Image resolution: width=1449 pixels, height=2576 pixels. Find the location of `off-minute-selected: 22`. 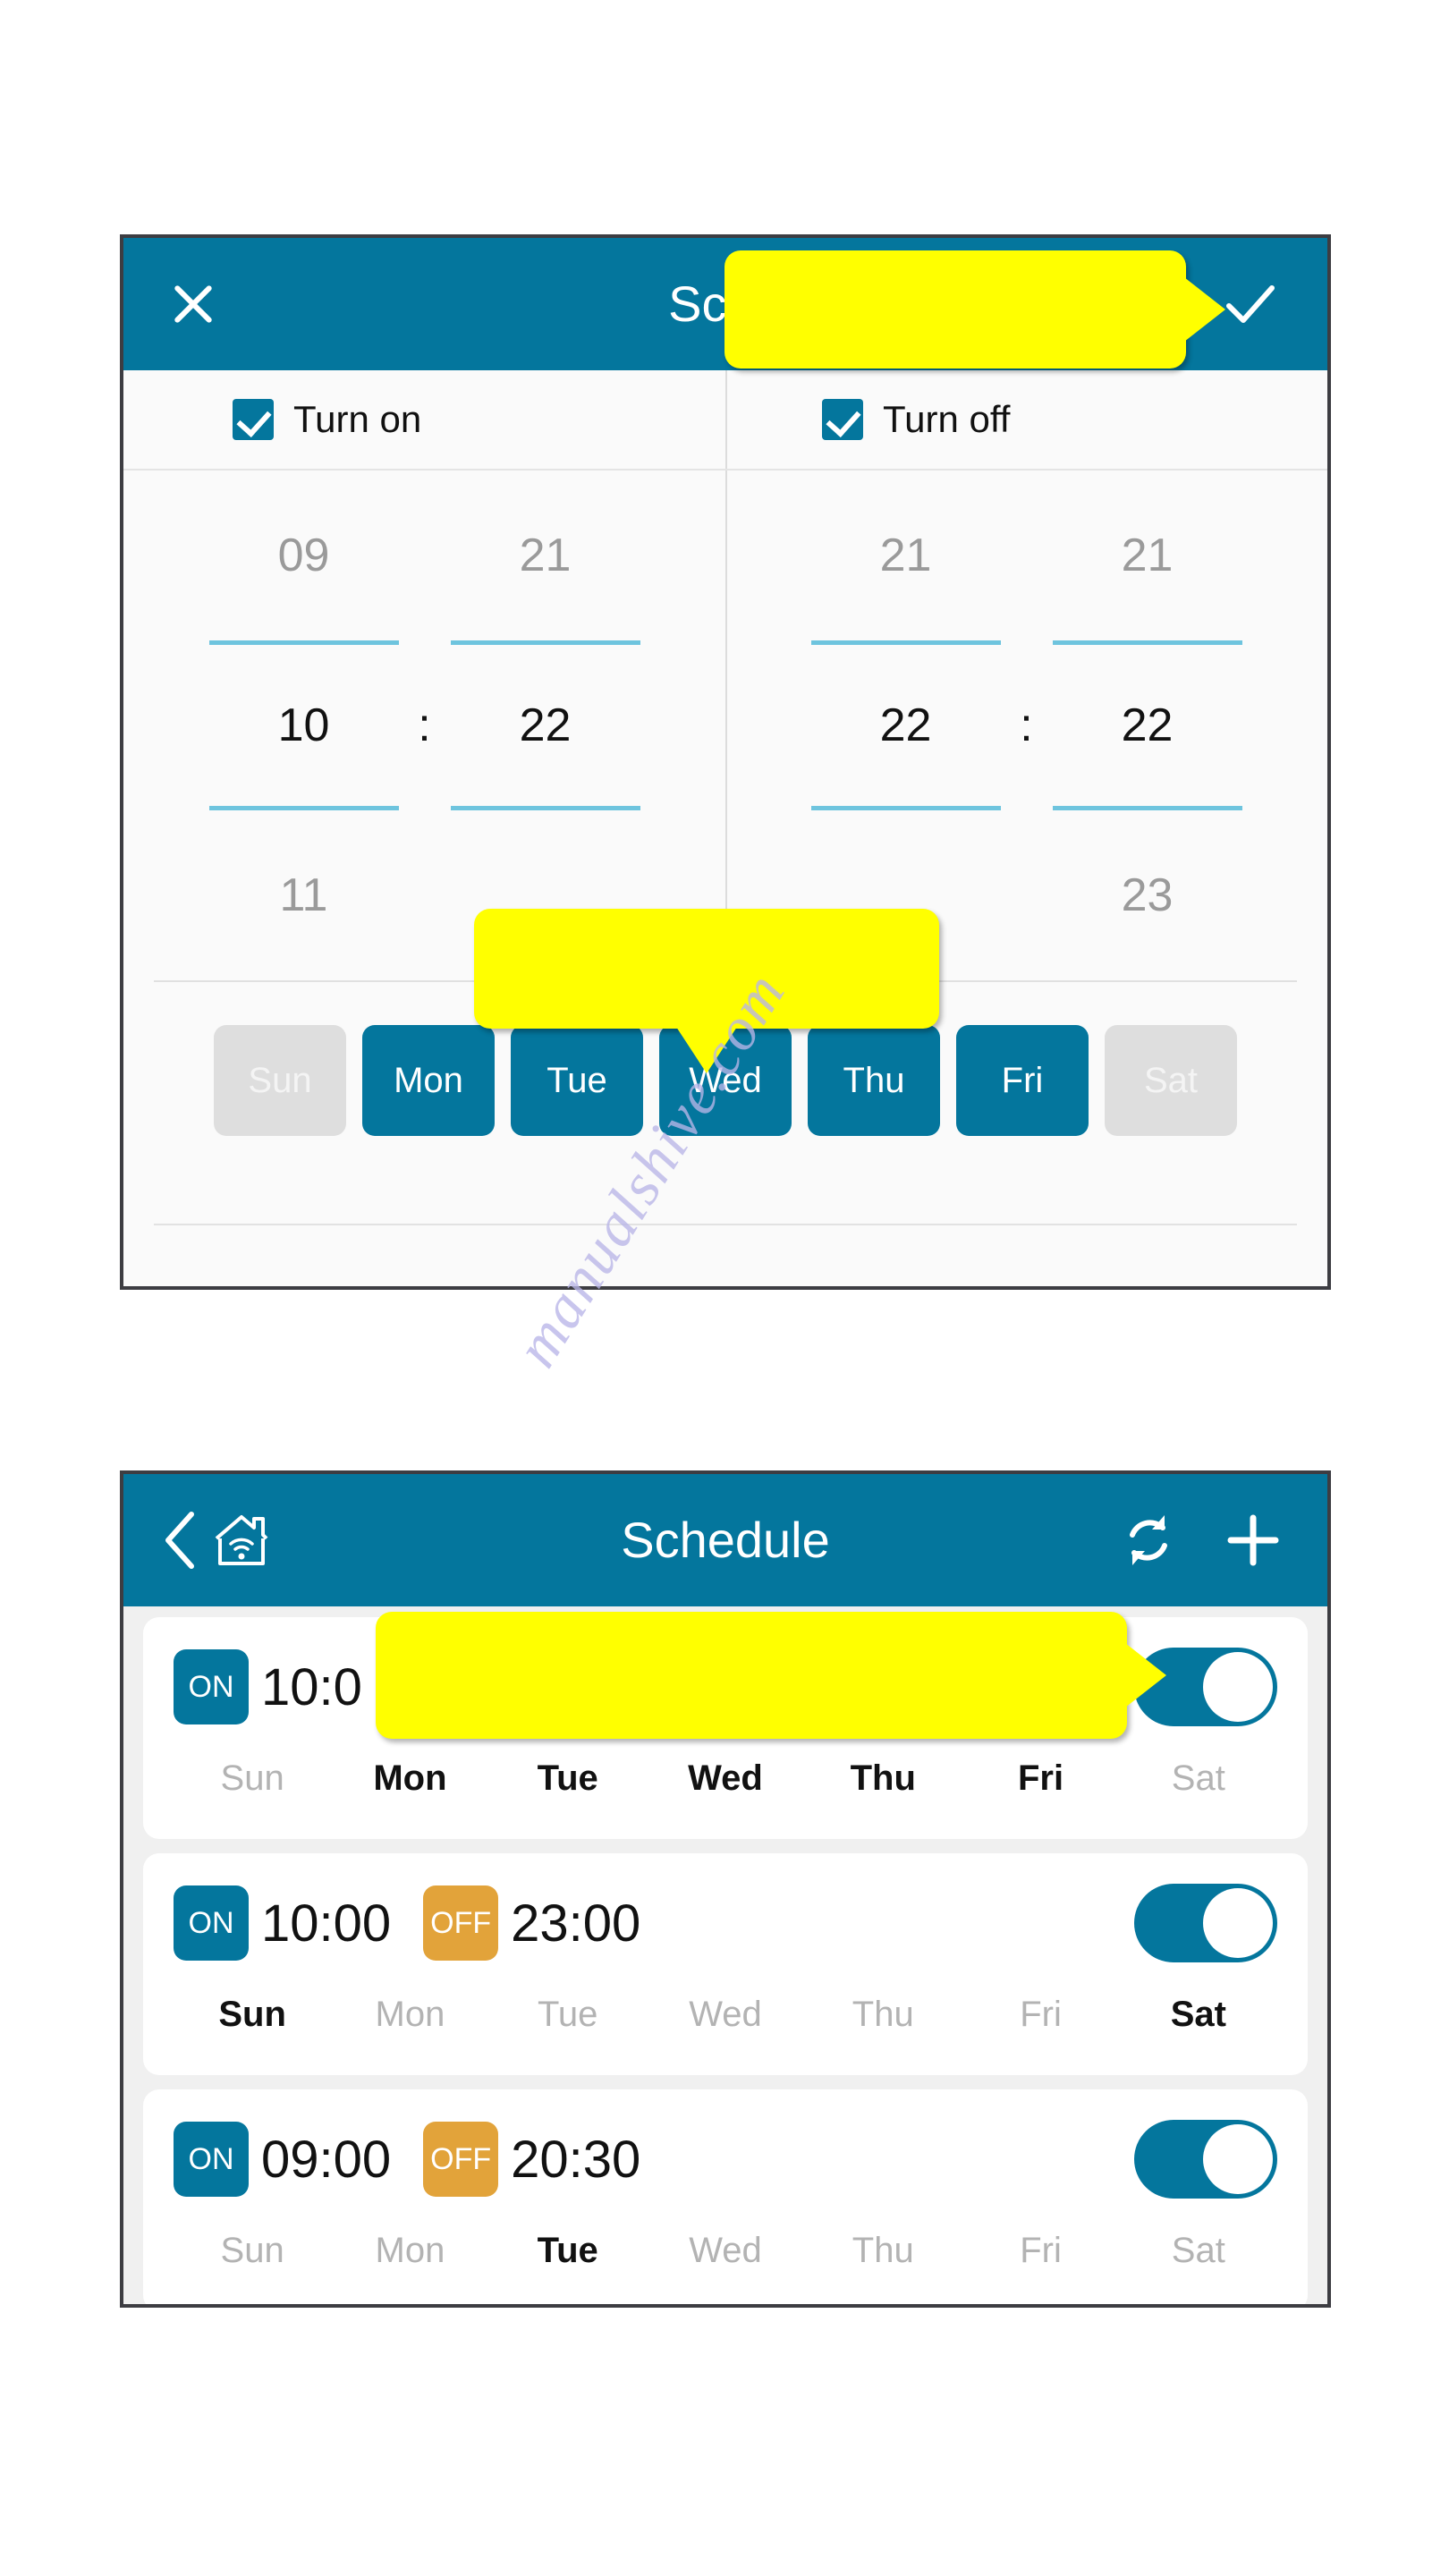

off-minute-selected: 22 is located at coordinates (1147, 725).